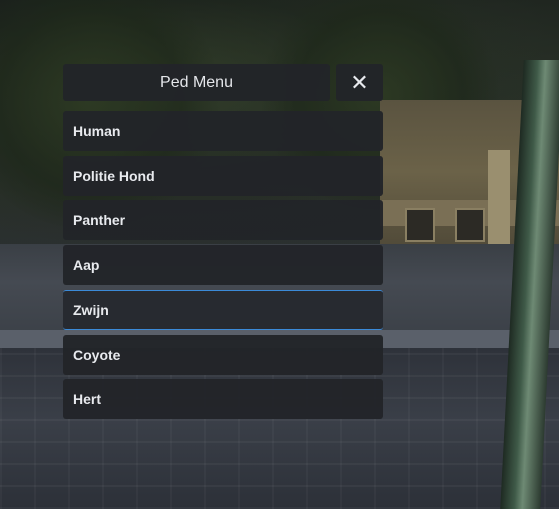 The width and height of the screenshot is (559, 509). What do you see at coordinates (223, 399) in the screenshot?
I see `menu-item: Hert` at bounding box center [223, 399].